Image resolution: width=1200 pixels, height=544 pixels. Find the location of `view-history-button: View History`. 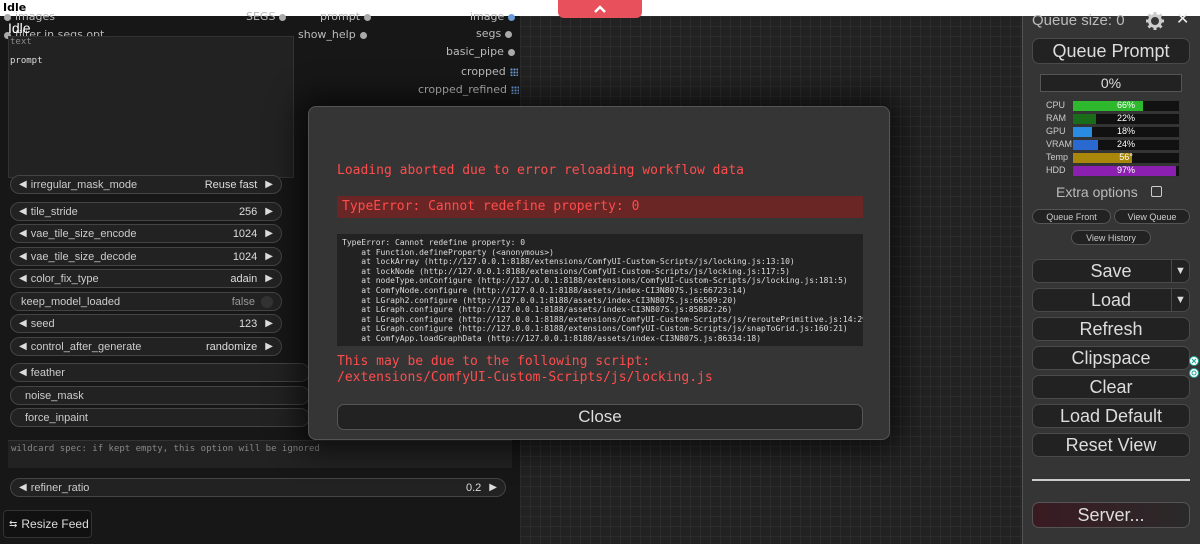

view-history-button: View History is located at coordinates (1111, 237).